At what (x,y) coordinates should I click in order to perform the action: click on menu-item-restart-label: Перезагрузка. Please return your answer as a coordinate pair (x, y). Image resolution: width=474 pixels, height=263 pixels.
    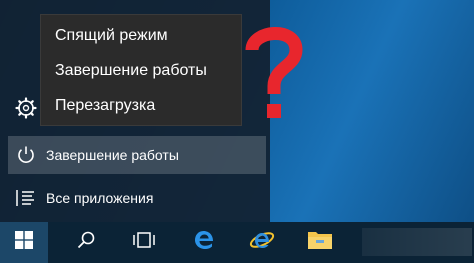
    Looking at the image, I should click on (105, 105).